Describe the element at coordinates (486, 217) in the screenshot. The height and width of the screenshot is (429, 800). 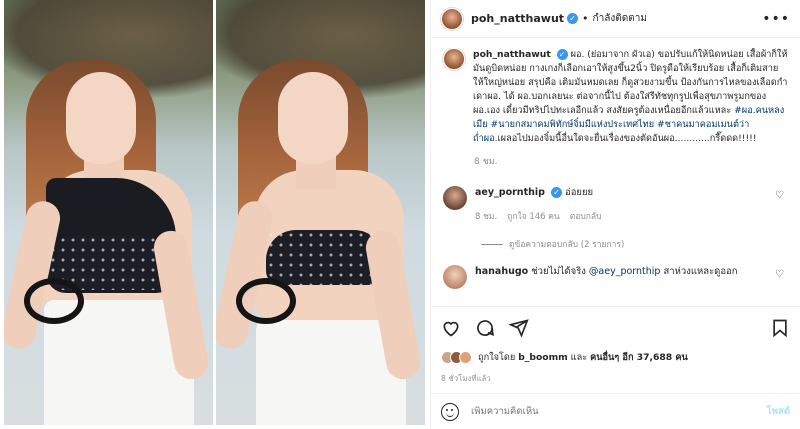
I see `comment-time: 8 ชม.` at that location.